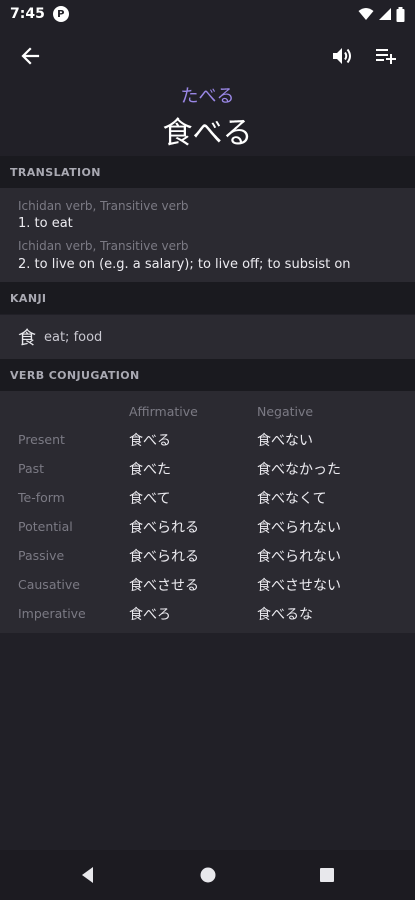  Describe the element at coordinates (385, 14) in the screenshot. I see `signal-icon` at that location.